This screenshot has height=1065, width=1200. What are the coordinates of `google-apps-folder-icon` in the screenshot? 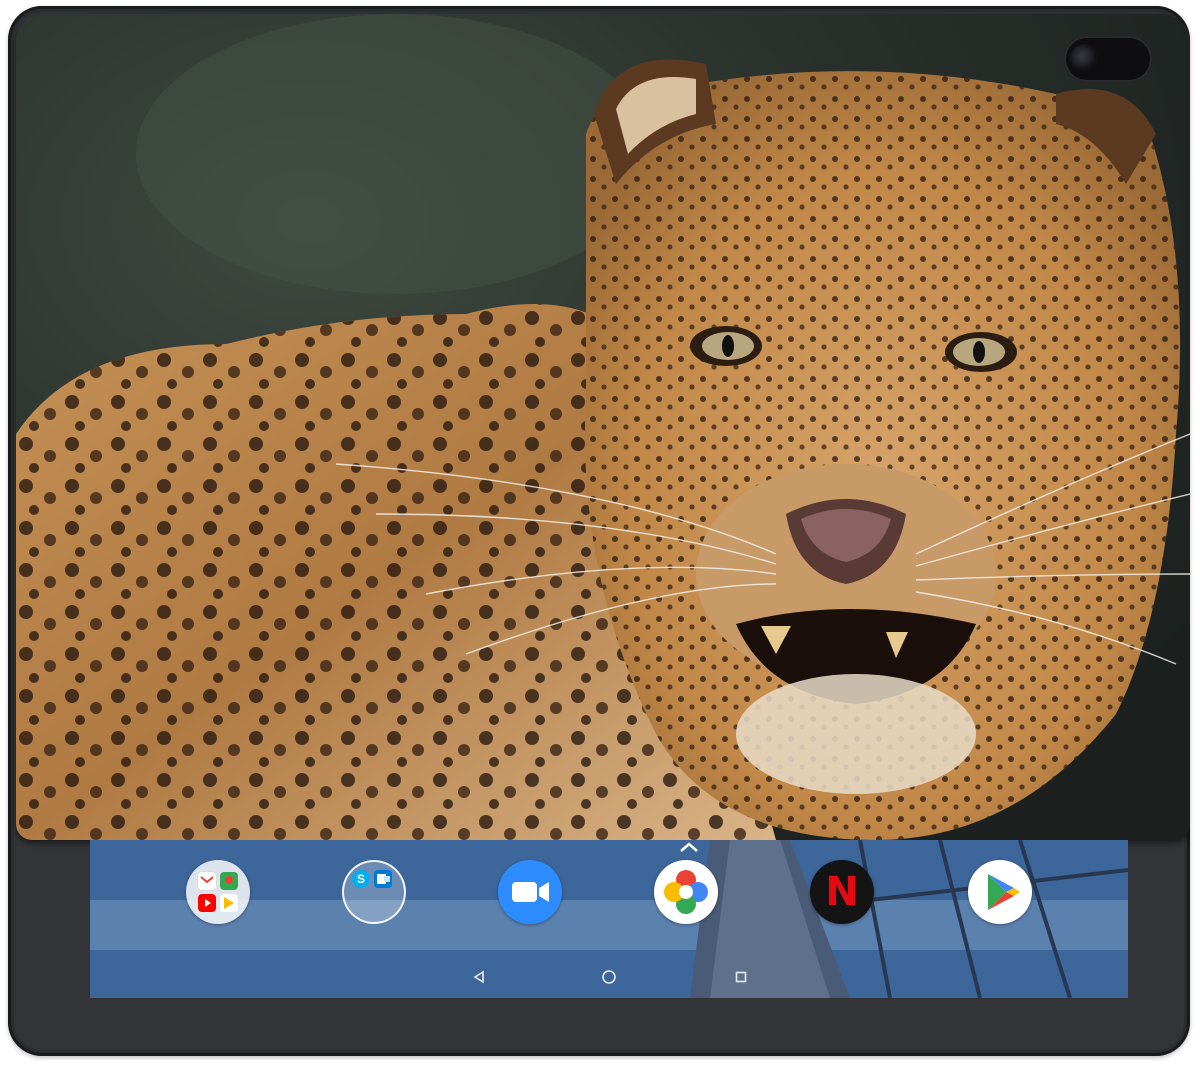 It's located at (218, 892).